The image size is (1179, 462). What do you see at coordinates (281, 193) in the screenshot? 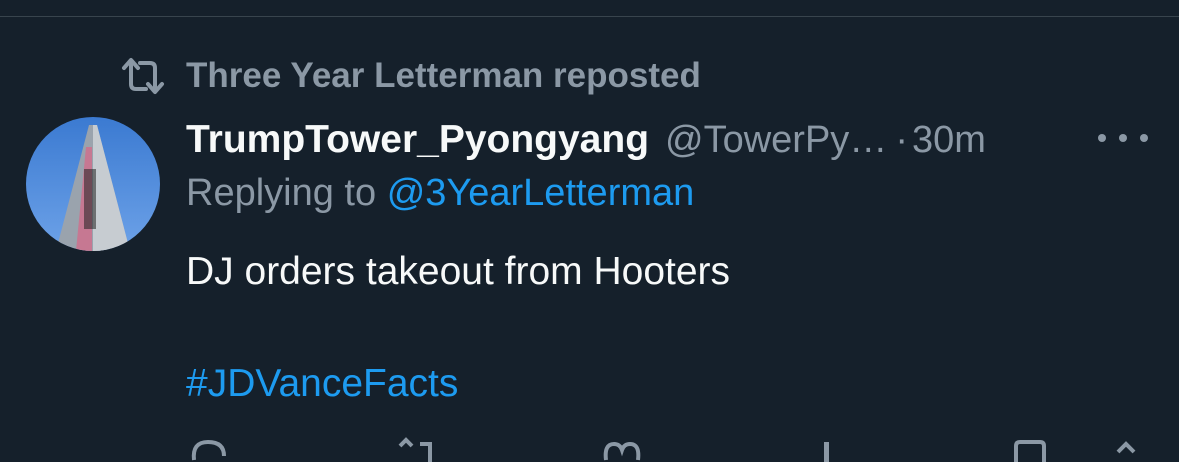
I see `replying-to-label: Replying to` at bounding box center [281, 193].